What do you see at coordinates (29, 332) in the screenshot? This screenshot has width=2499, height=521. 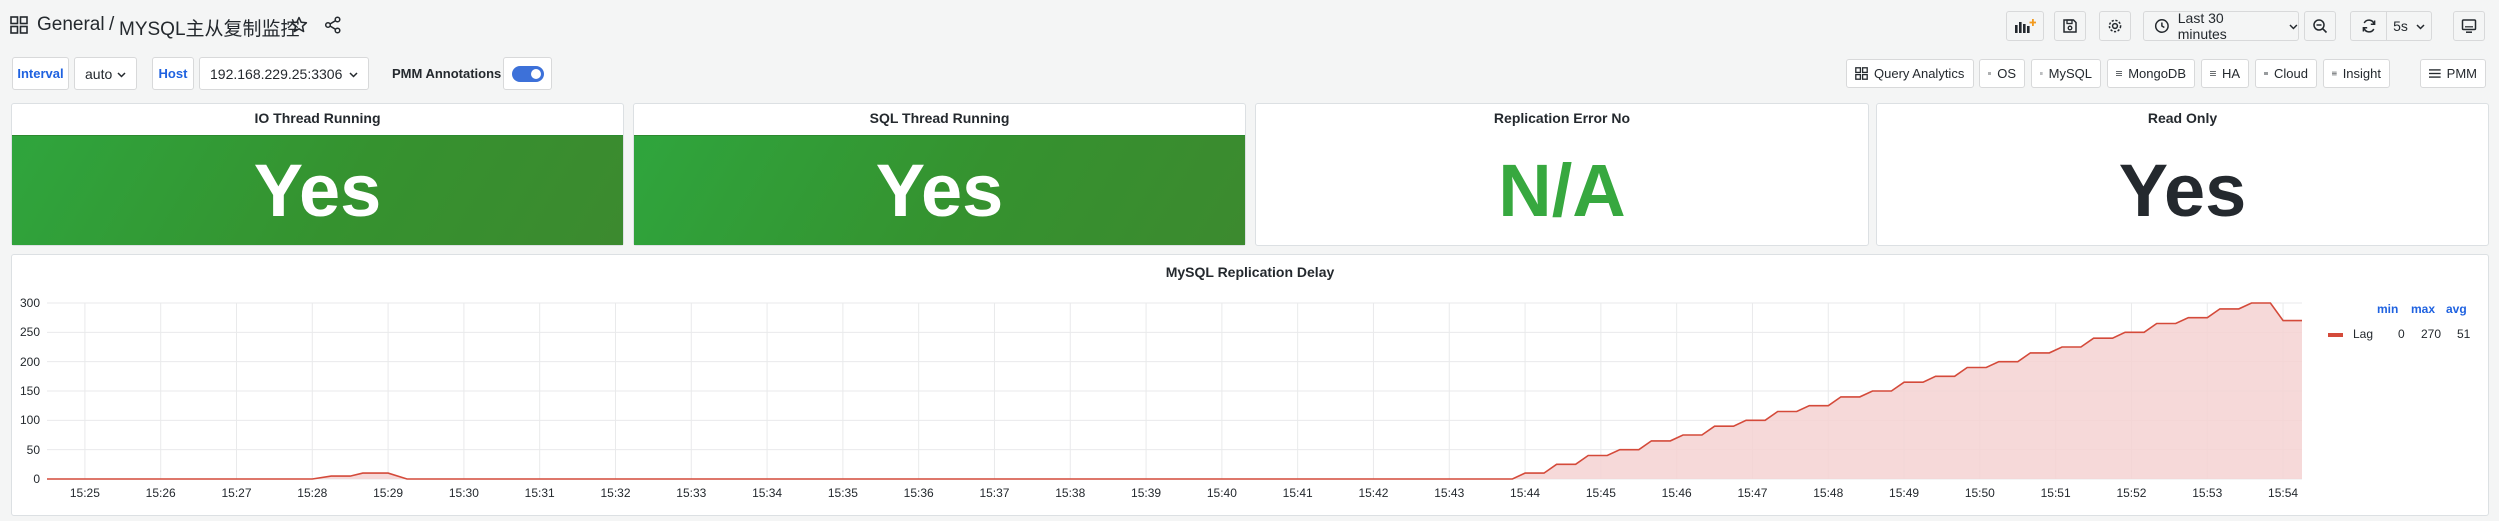 I see `y-tick-label: 250` at bounding box center [29, 332].